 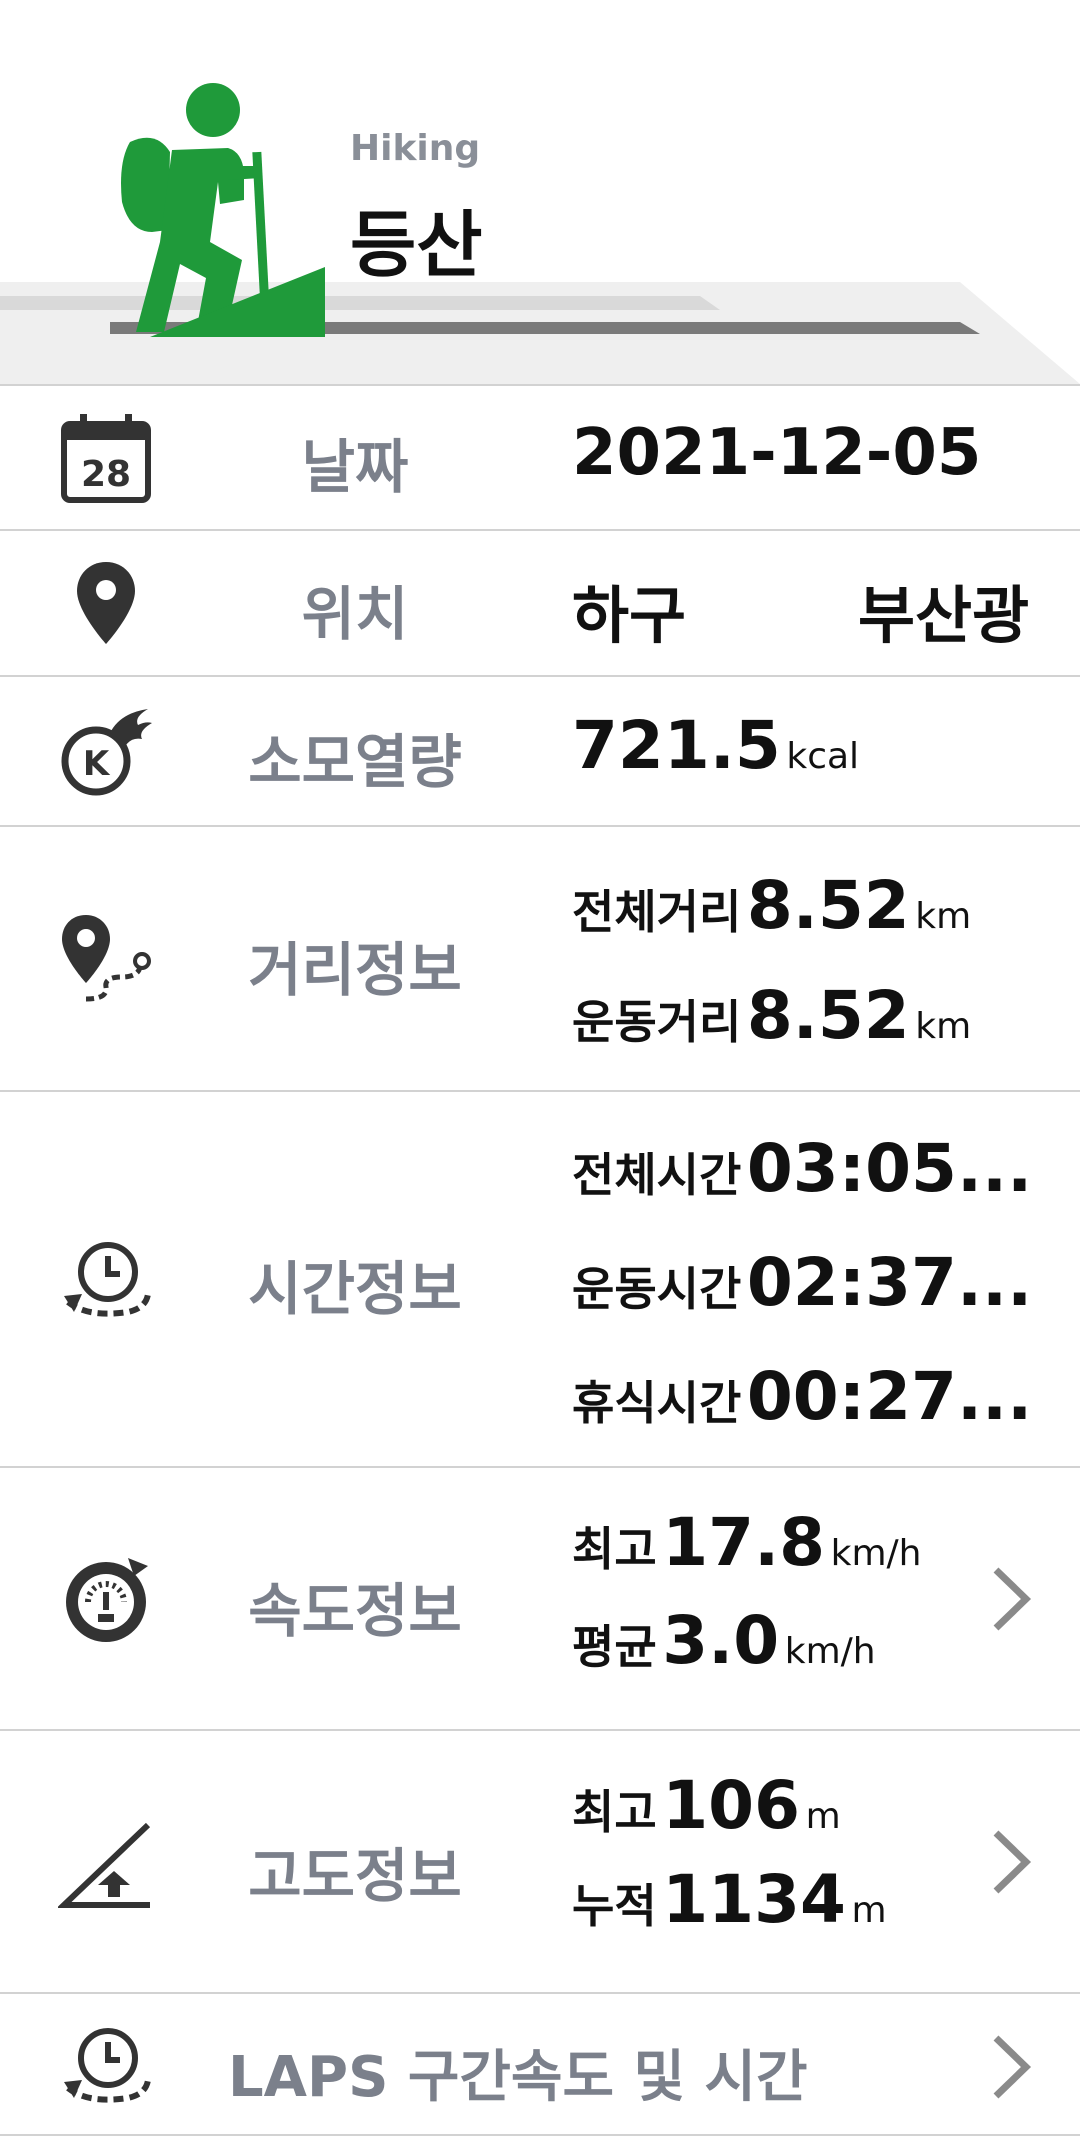 What do you see at coordinates (629, 615) in the screenshot?
I see `location-value-left: 하구` at bounding box center [629, 615].